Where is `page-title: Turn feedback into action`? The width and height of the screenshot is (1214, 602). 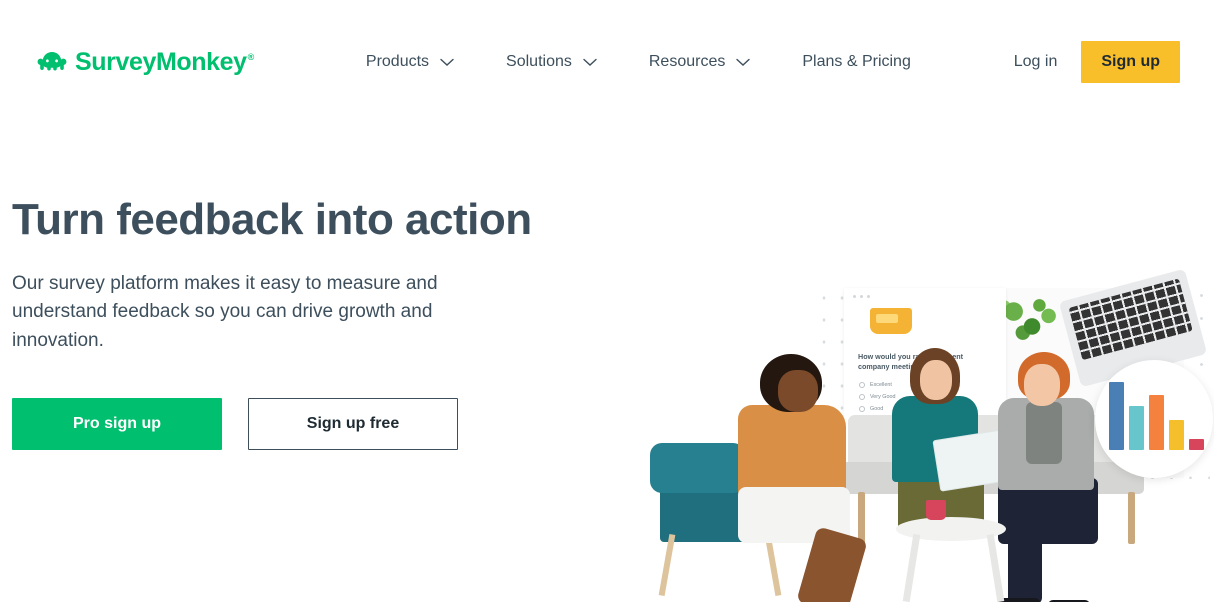 page-title: Turn feedback into action is located at coordinates (272, 219).